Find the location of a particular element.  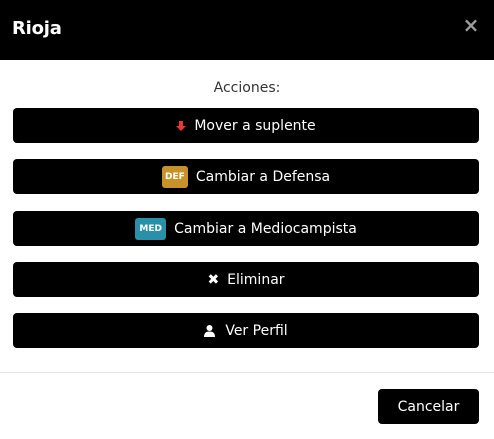

user-icon is located at coordinates (210, 330).